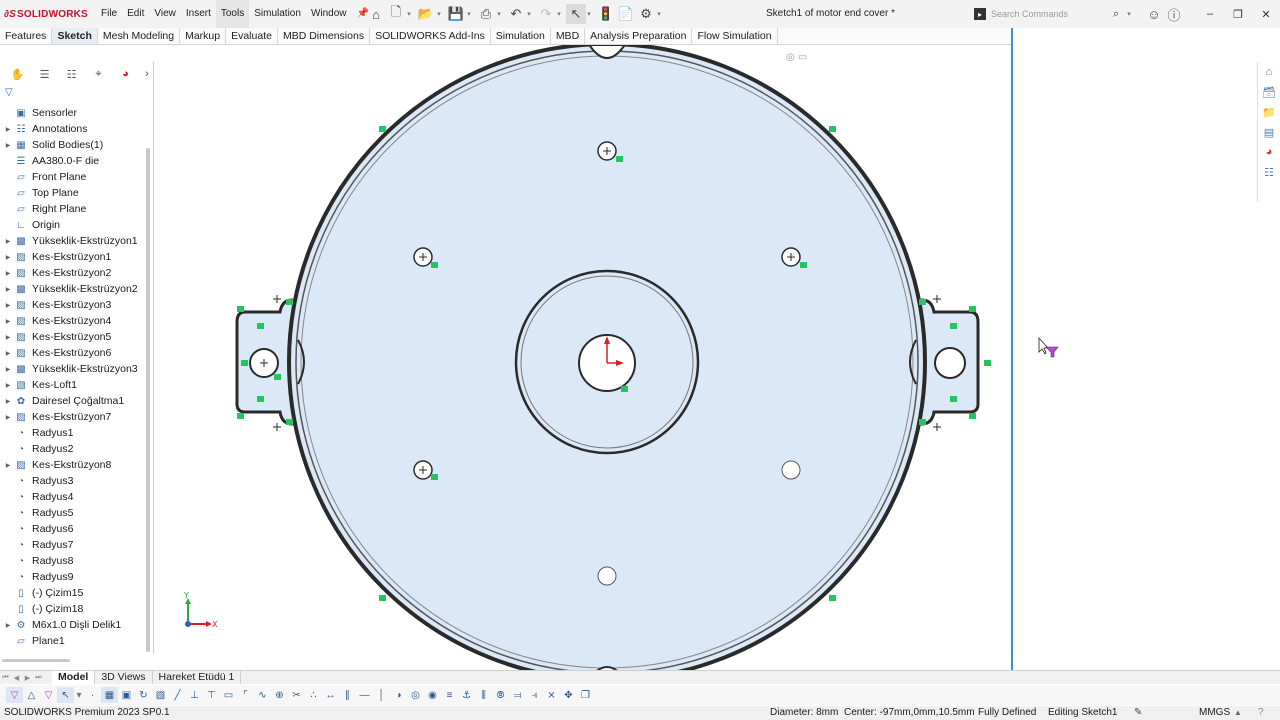  What do you see at coordinates (211, 695) in the screenshot?
I see `snap-mid-icon: ⊤` at bounding box center [211, 695].